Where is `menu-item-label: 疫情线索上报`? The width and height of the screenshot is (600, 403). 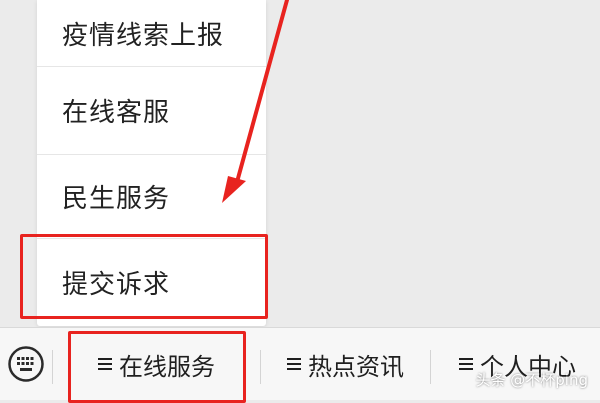
menu-item-label: 疫情线索上报 is located at coordinates (143, 35).